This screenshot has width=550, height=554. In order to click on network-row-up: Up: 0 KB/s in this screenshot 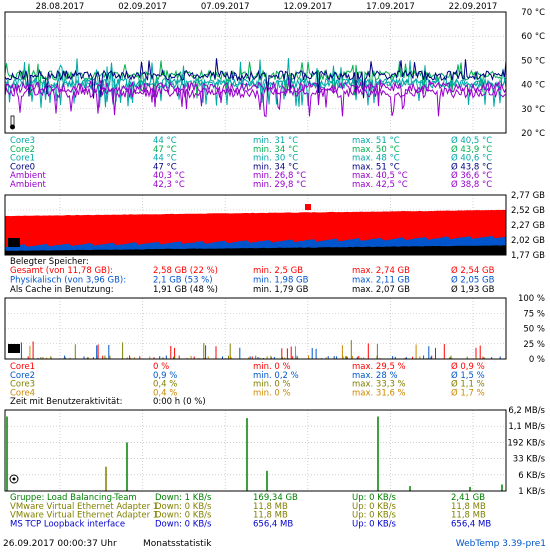, I will do `click(374, 524)`.